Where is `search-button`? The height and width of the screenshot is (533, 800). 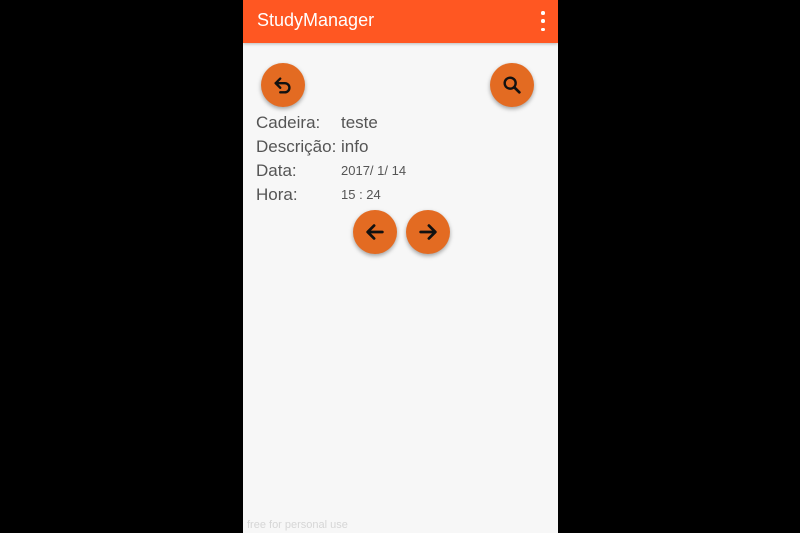 search-button is located at coordinates (512, 85).